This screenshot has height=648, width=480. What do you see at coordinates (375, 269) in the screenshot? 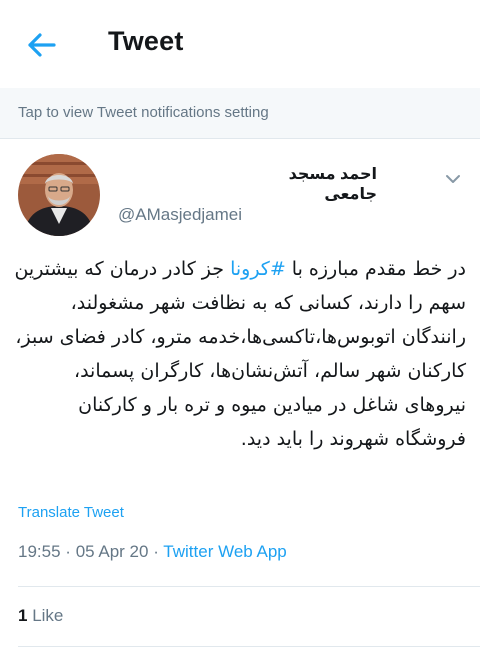
I see `tweet-text-prefix: در خط مقدم مبارزه با` at bounding box center [375, 269].